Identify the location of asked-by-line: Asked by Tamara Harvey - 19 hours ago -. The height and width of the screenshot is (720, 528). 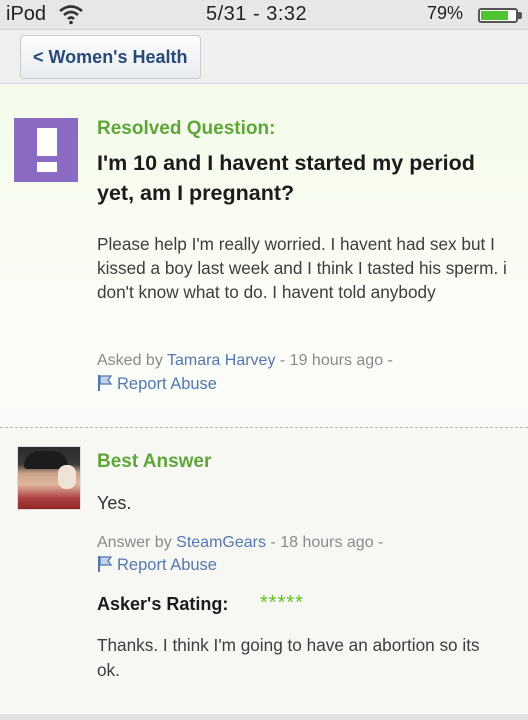
(245, 361).